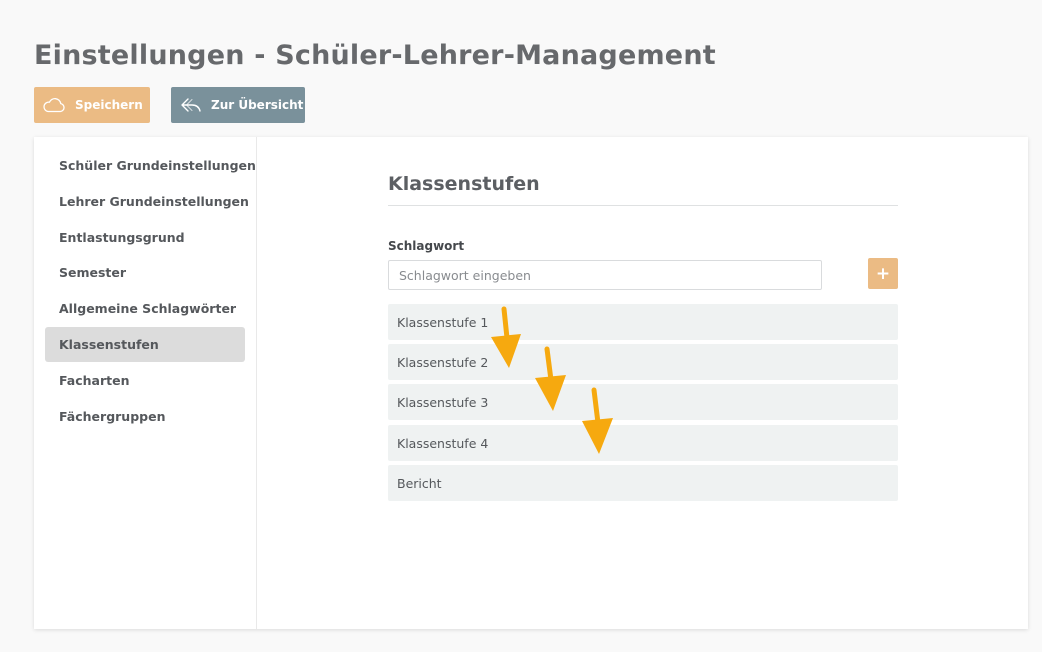  I want to click on back-to-overview-button: Zur Übersicht, so click(238, 105).